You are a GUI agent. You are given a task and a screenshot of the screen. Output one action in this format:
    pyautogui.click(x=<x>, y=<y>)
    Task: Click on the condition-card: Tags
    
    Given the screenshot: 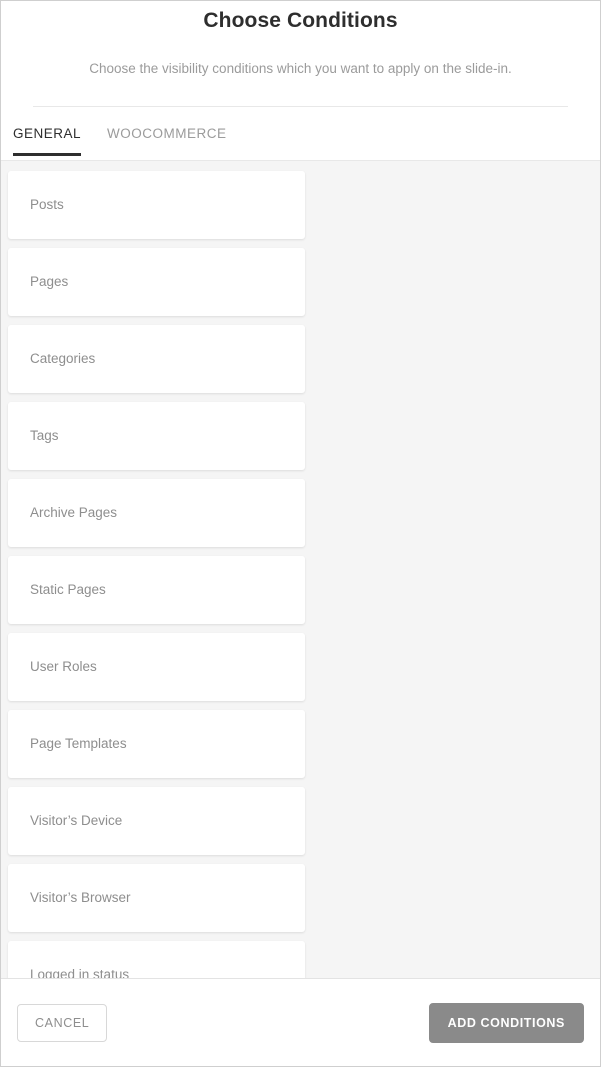 What is the action you would take?
    pyautogui.click(x=156, y=436)
    